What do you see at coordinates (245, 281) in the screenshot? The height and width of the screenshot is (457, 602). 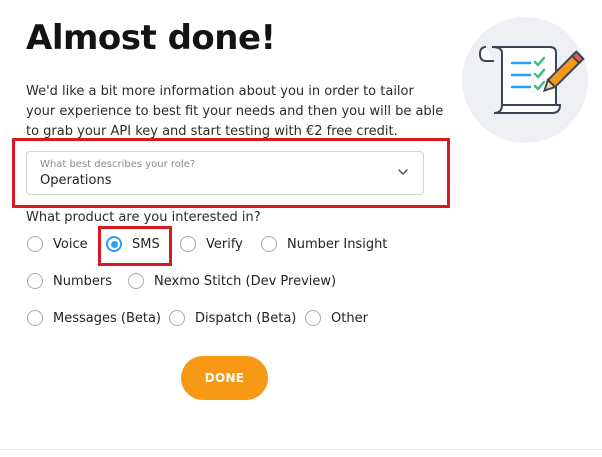 I see `option-label: Nexmo Stitch (Dev Preview)` at bounding box center [245, 281].